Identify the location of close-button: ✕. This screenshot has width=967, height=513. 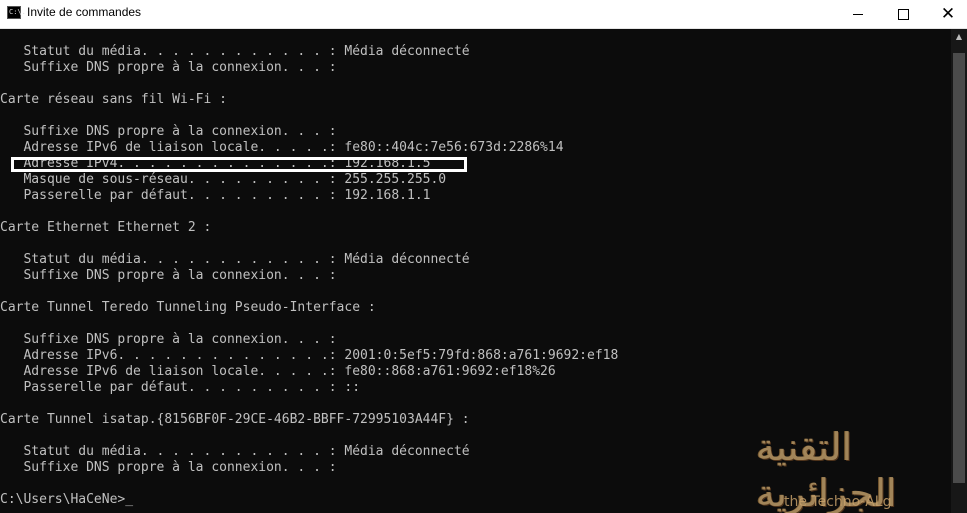
(946, 14).